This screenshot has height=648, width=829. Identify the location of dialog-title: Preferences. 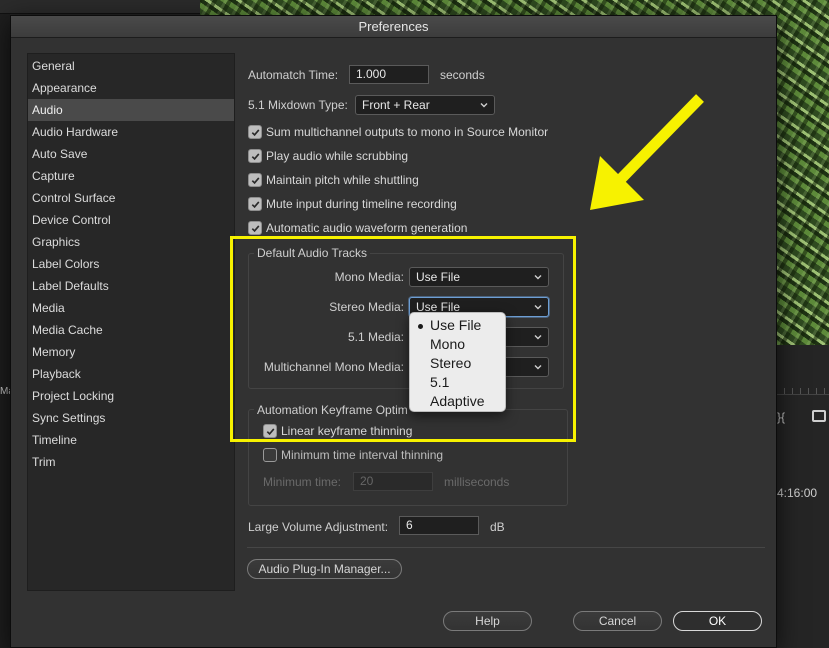
(393, 27).